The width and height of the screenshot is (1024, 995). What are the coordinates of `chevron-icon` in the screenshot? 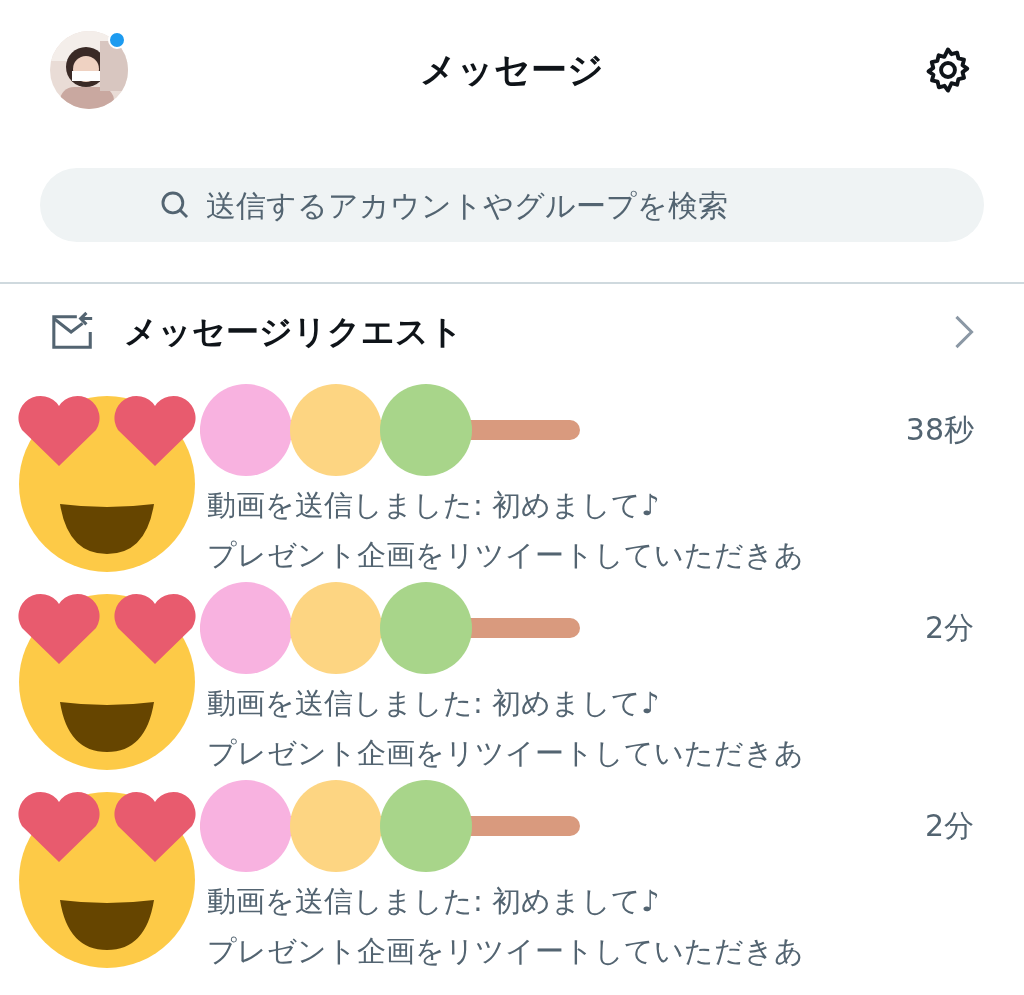 It's located at (964, 332).